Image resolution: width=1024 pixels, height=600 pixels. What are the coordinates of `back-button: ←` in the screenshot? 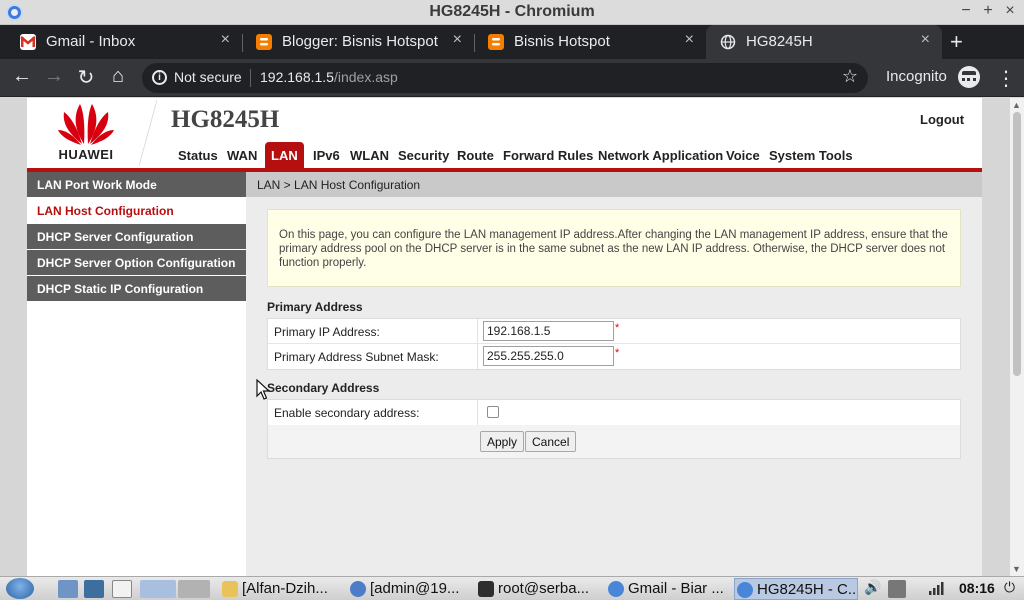 It's located at (22, 76).